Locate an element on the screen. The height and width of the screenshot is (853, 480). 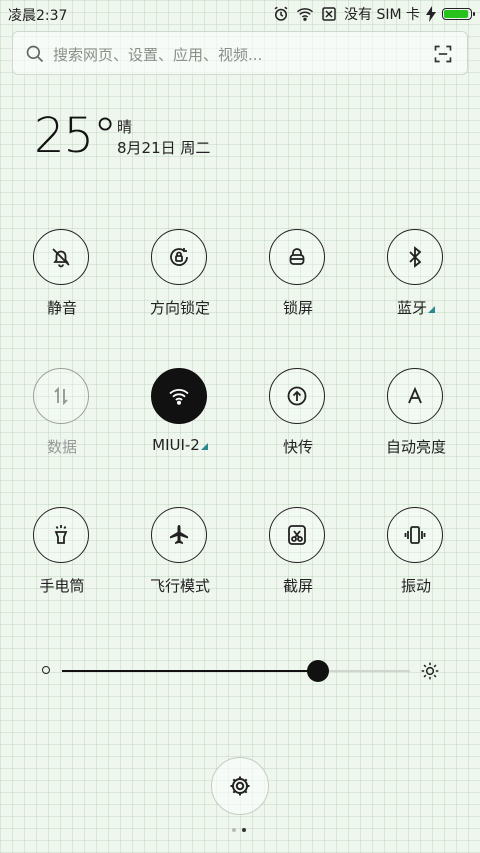
toggle-vibrate: 振动 is located at coordinates (416, 562).